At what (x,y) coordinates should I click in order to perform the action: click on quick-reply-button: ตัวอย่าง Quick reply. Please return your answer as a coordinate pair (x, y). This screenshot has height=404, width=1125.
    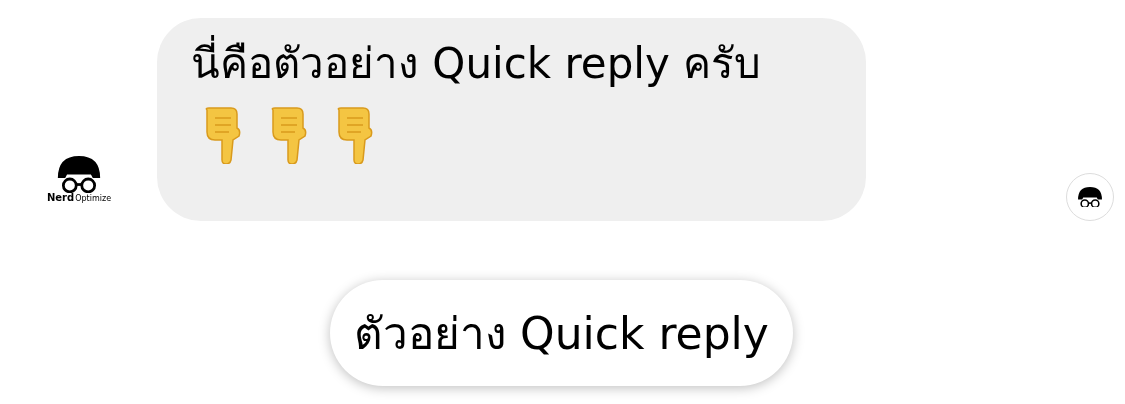
    Looking at the image, I should click on (561, 333).